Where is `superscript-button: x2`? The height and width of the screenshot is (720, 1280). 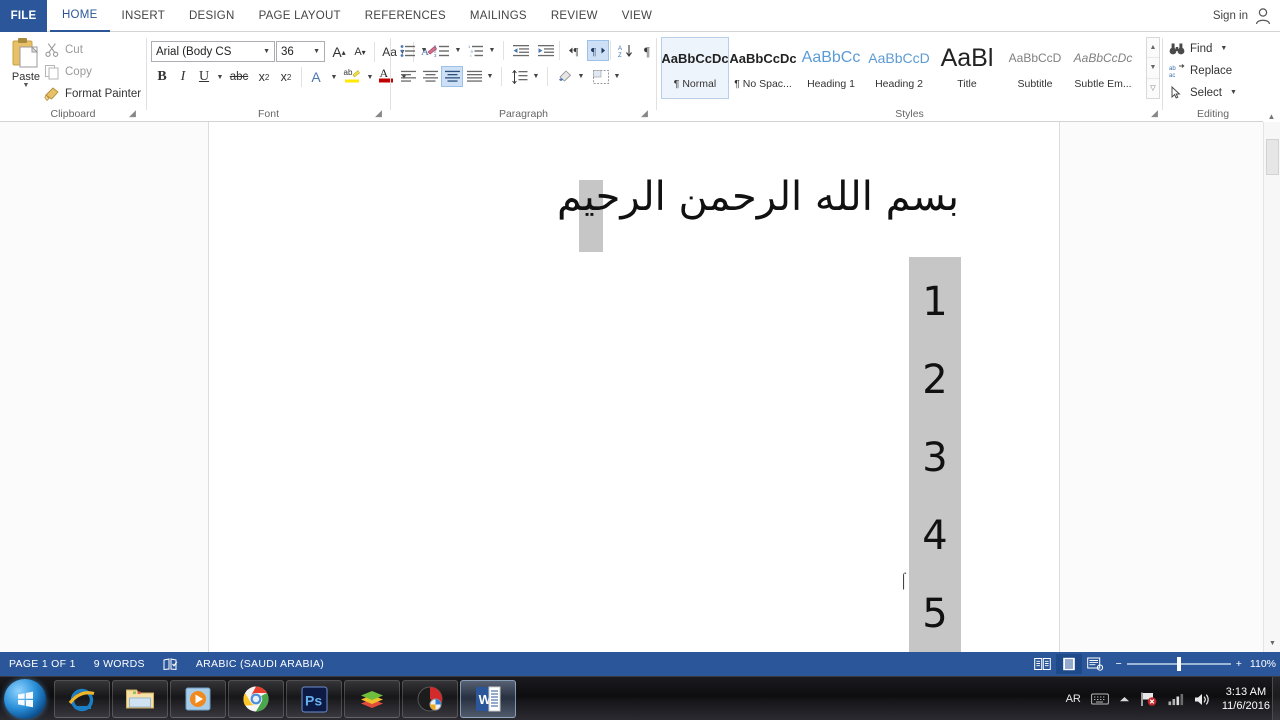 superscript-button: x2 is located at coordinates (286, 77).